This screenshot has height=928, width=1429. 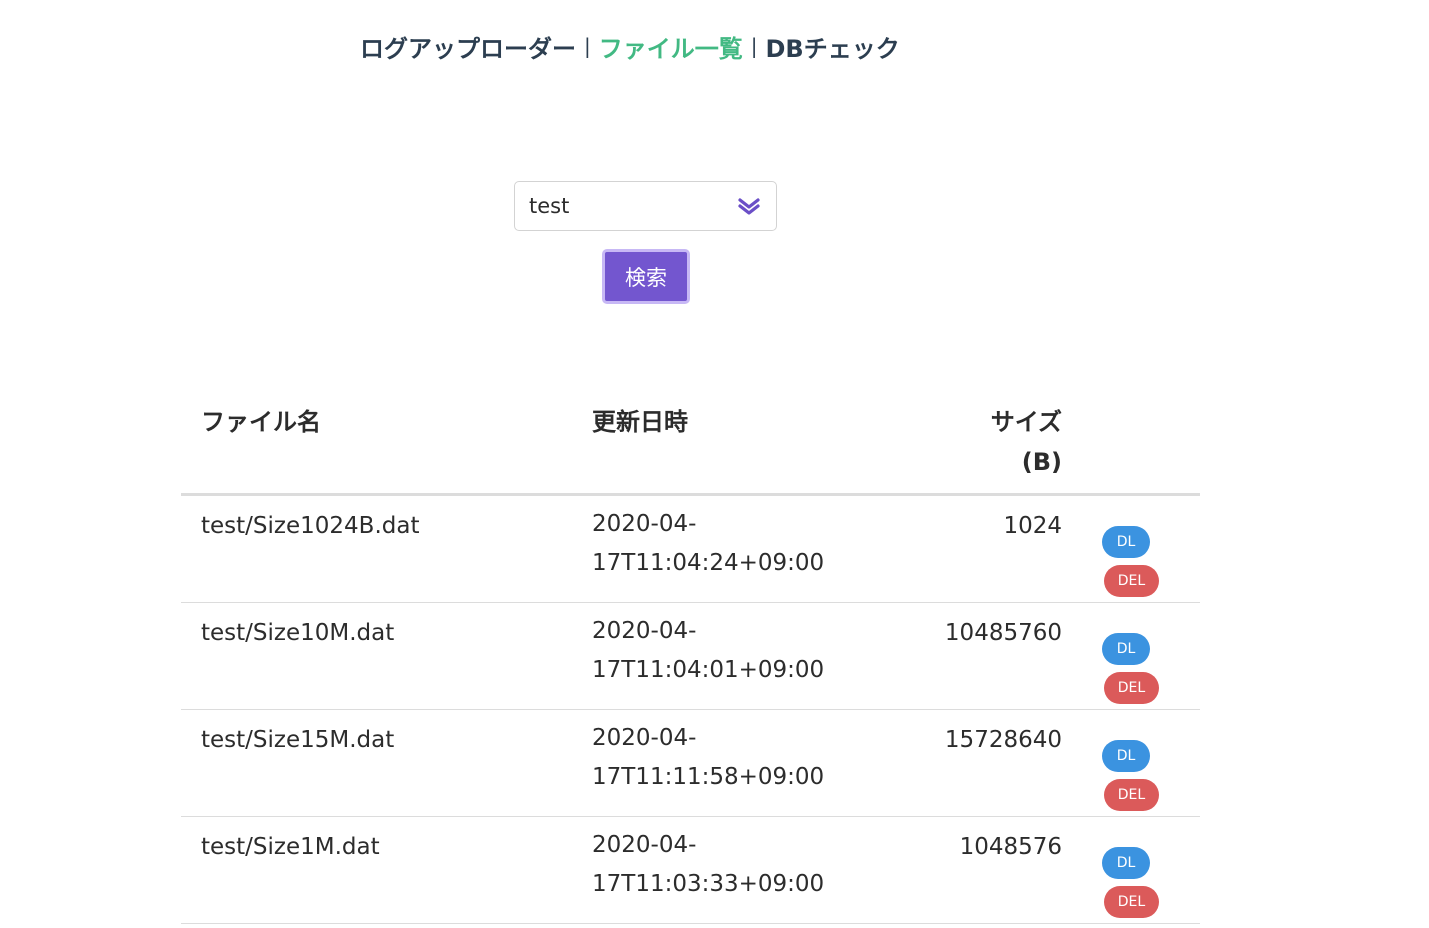 I want to click on file-name: test/Size15M.dat, so click(x=298, y=740).